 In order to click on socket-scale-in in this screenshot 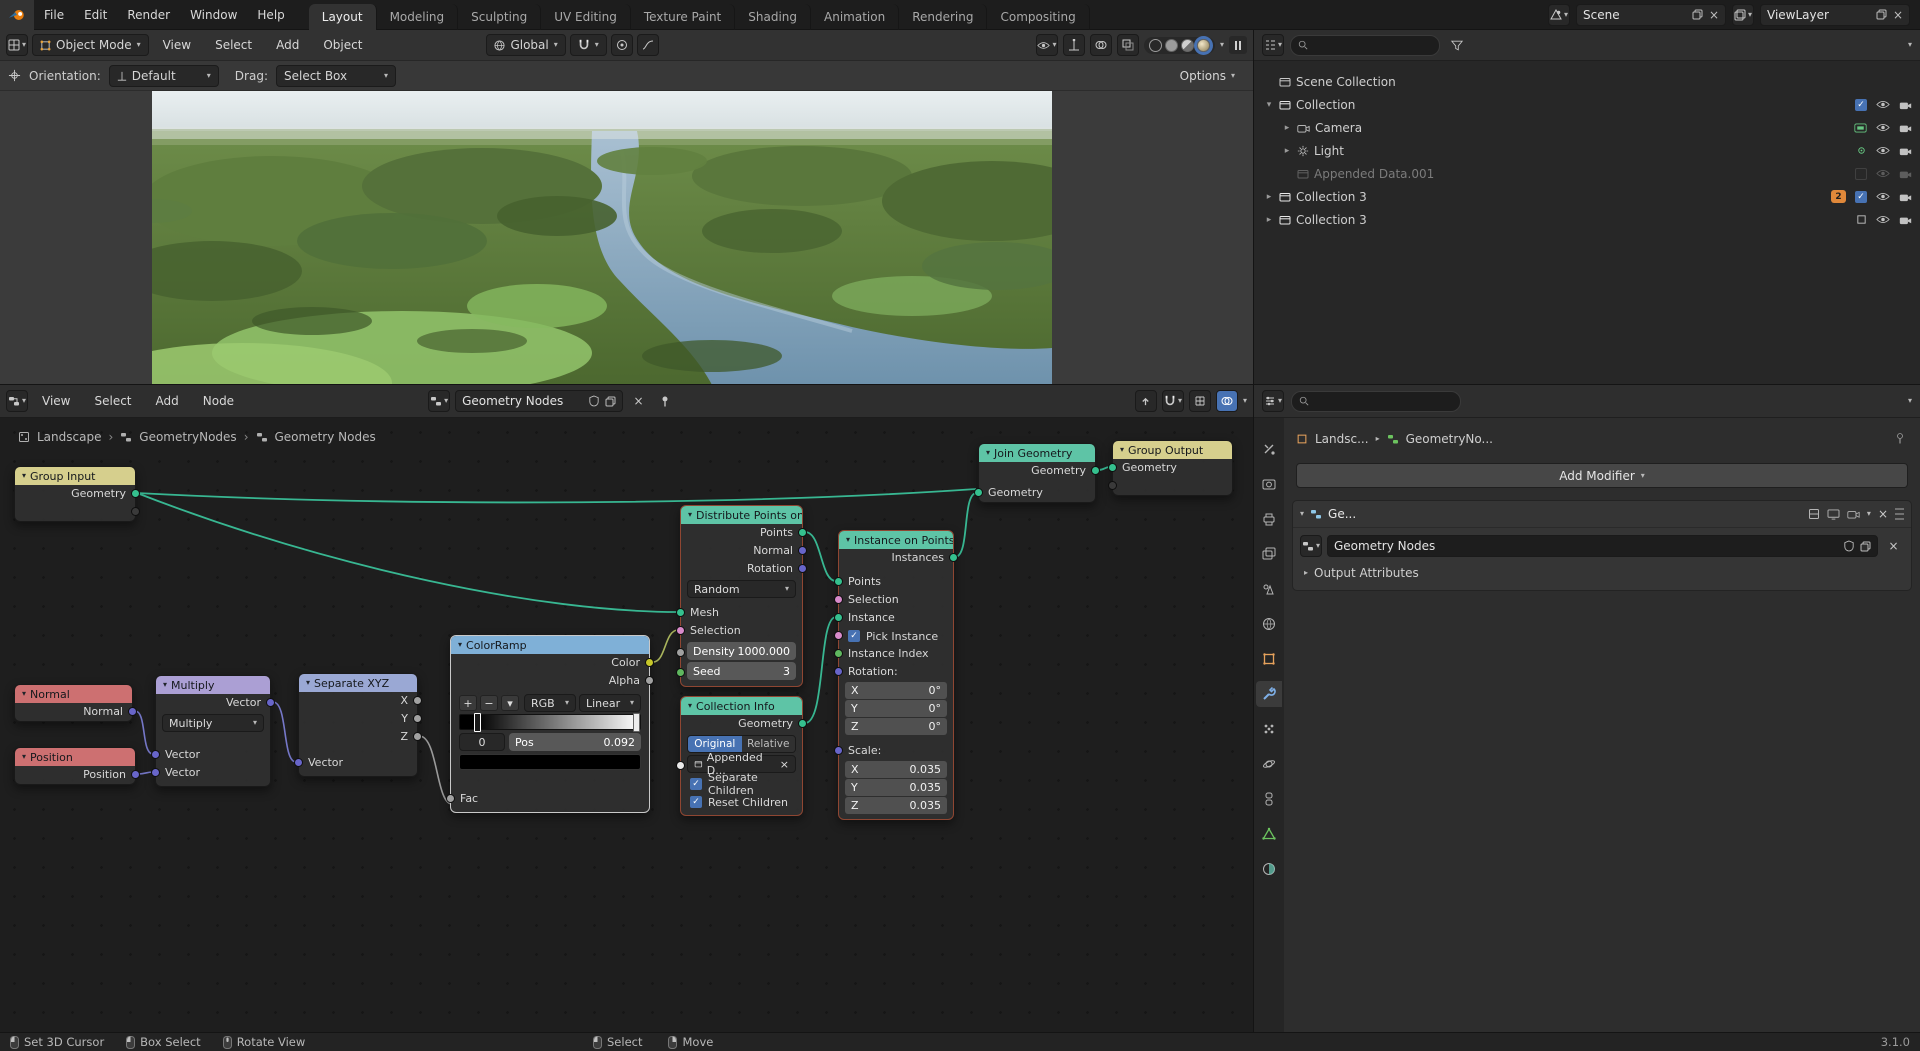, I will do `click(838, 750)`.